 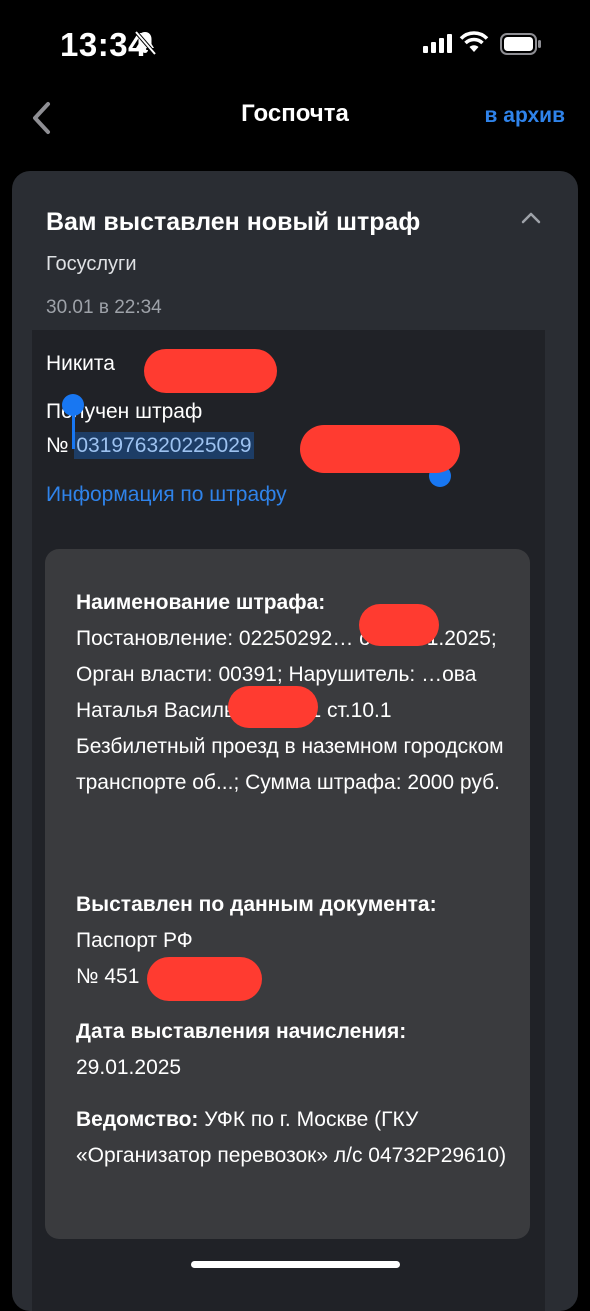 What do you see at coordinates (80, 363) in the screenshot?
I see `greeting-text: Никита` at bounding box center [80, 363].